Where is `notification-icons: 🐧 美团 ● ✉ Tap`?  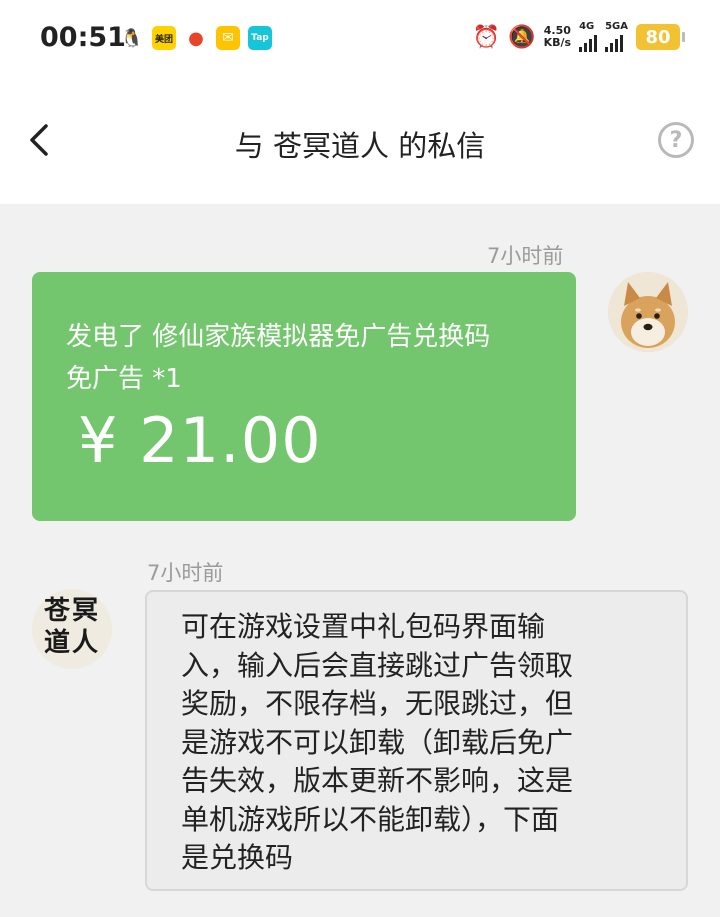
notification-icons: 🐧 美团 ● ✉ Tap is located at coordinates (196, 38).